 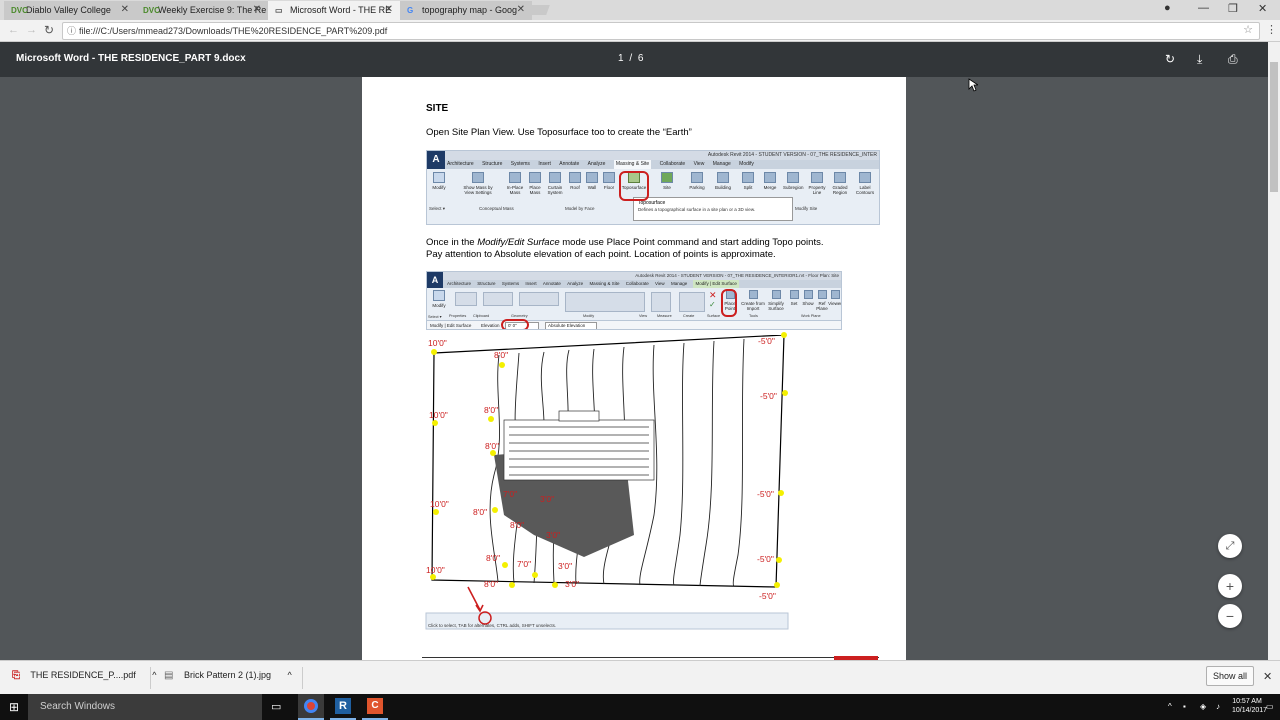 What do you see at coordinates (723, 181) in the screenshot?
I see `ribbon-btn-building: Building` at bounding box center [723, 181].